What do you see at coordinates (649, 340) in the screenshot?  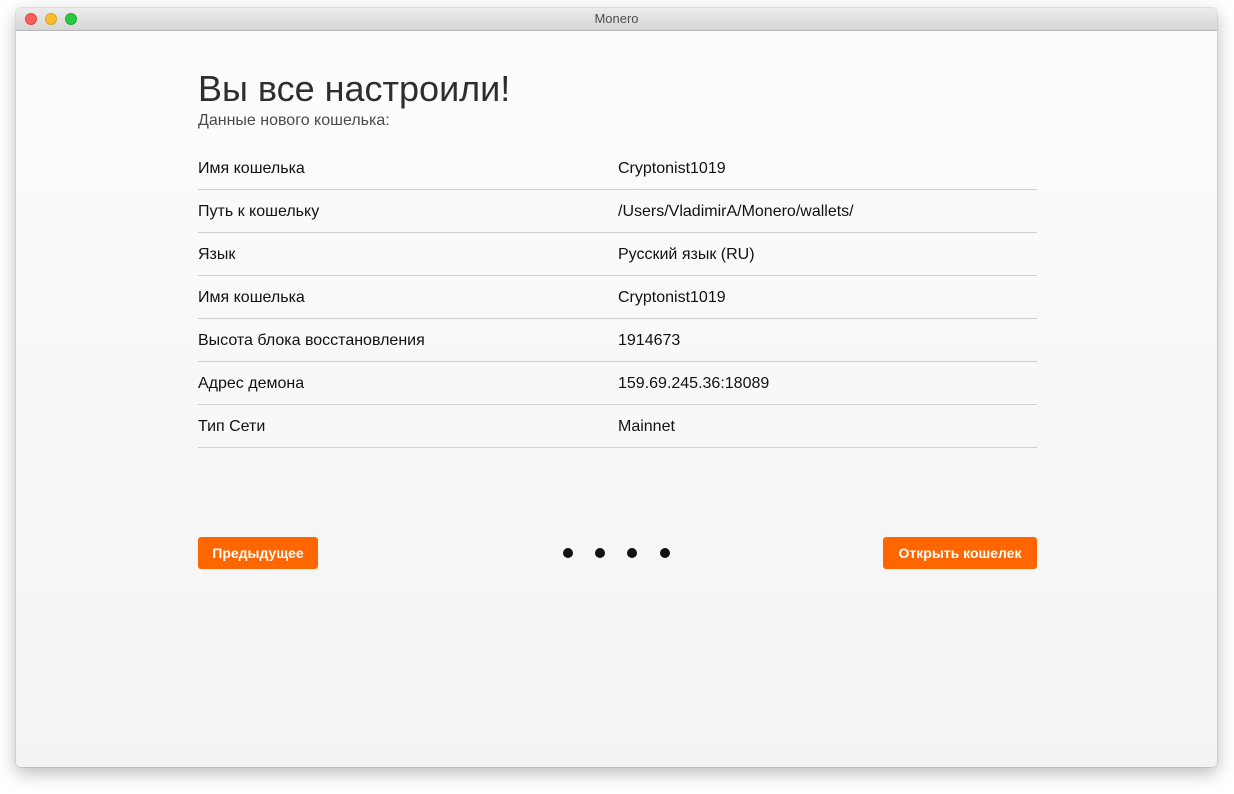 I see `detail-value: 1914673` at bounding box center [649, 340].